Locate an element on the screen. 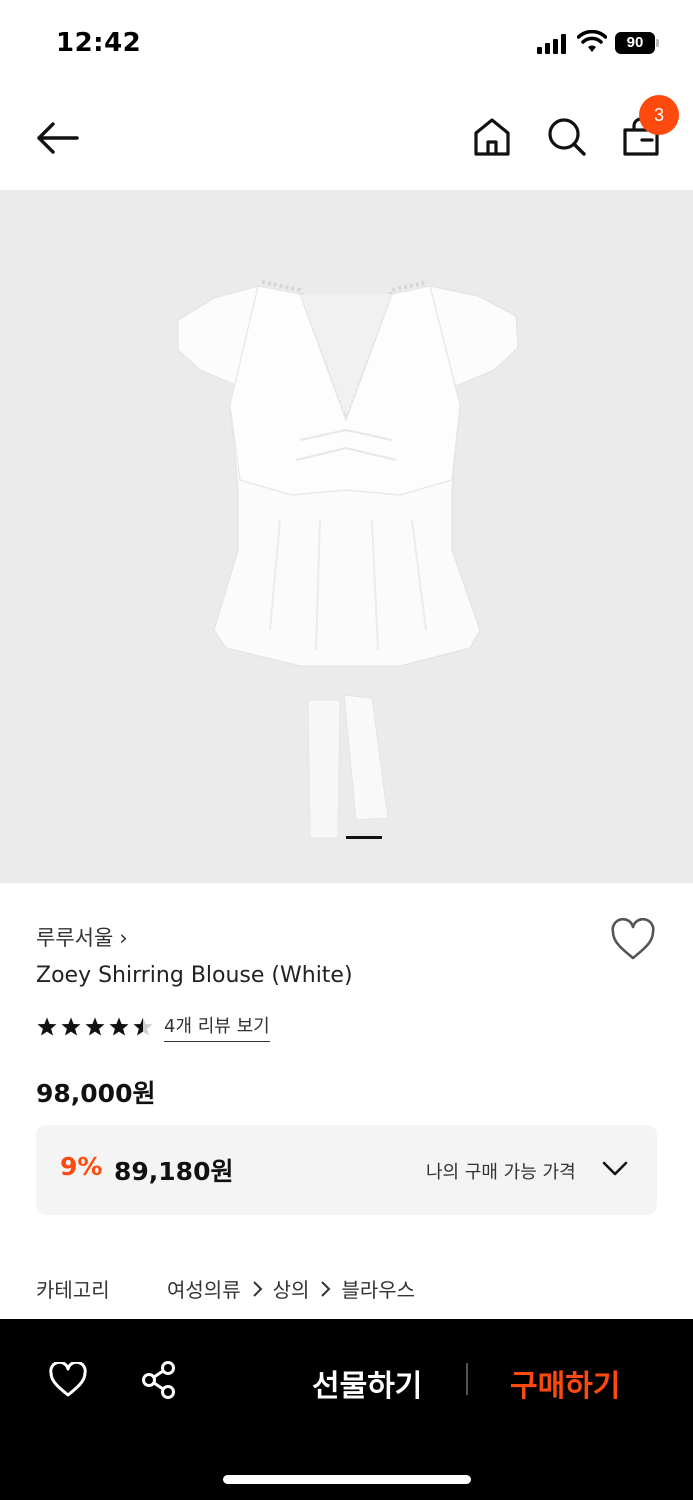 This screenshot has height=1500, width=693. battery-level: 90 is located at coordinates (635, 43).